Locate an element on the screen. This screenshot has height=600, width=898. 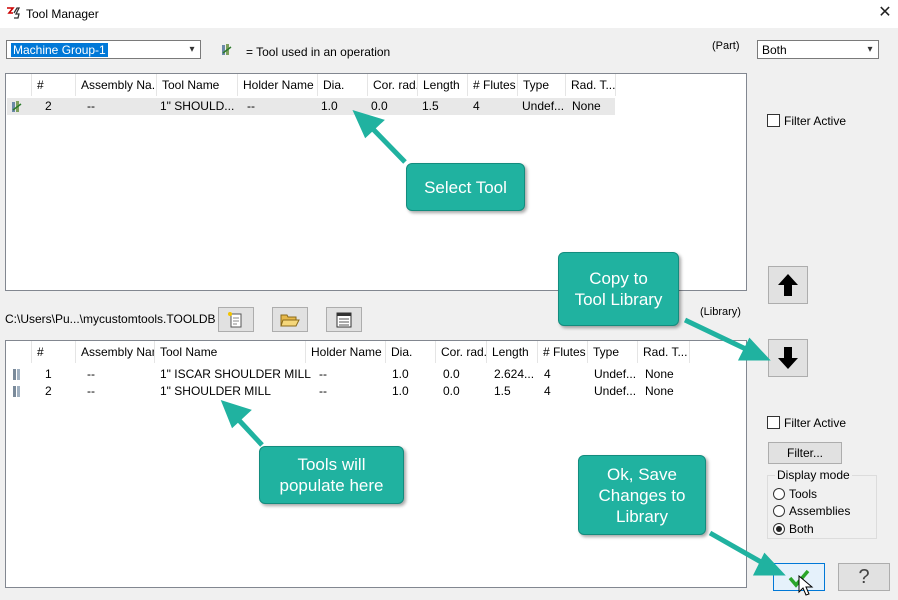
callout-tools-populate: Tools will populate here is located at coordinates (331, 475).